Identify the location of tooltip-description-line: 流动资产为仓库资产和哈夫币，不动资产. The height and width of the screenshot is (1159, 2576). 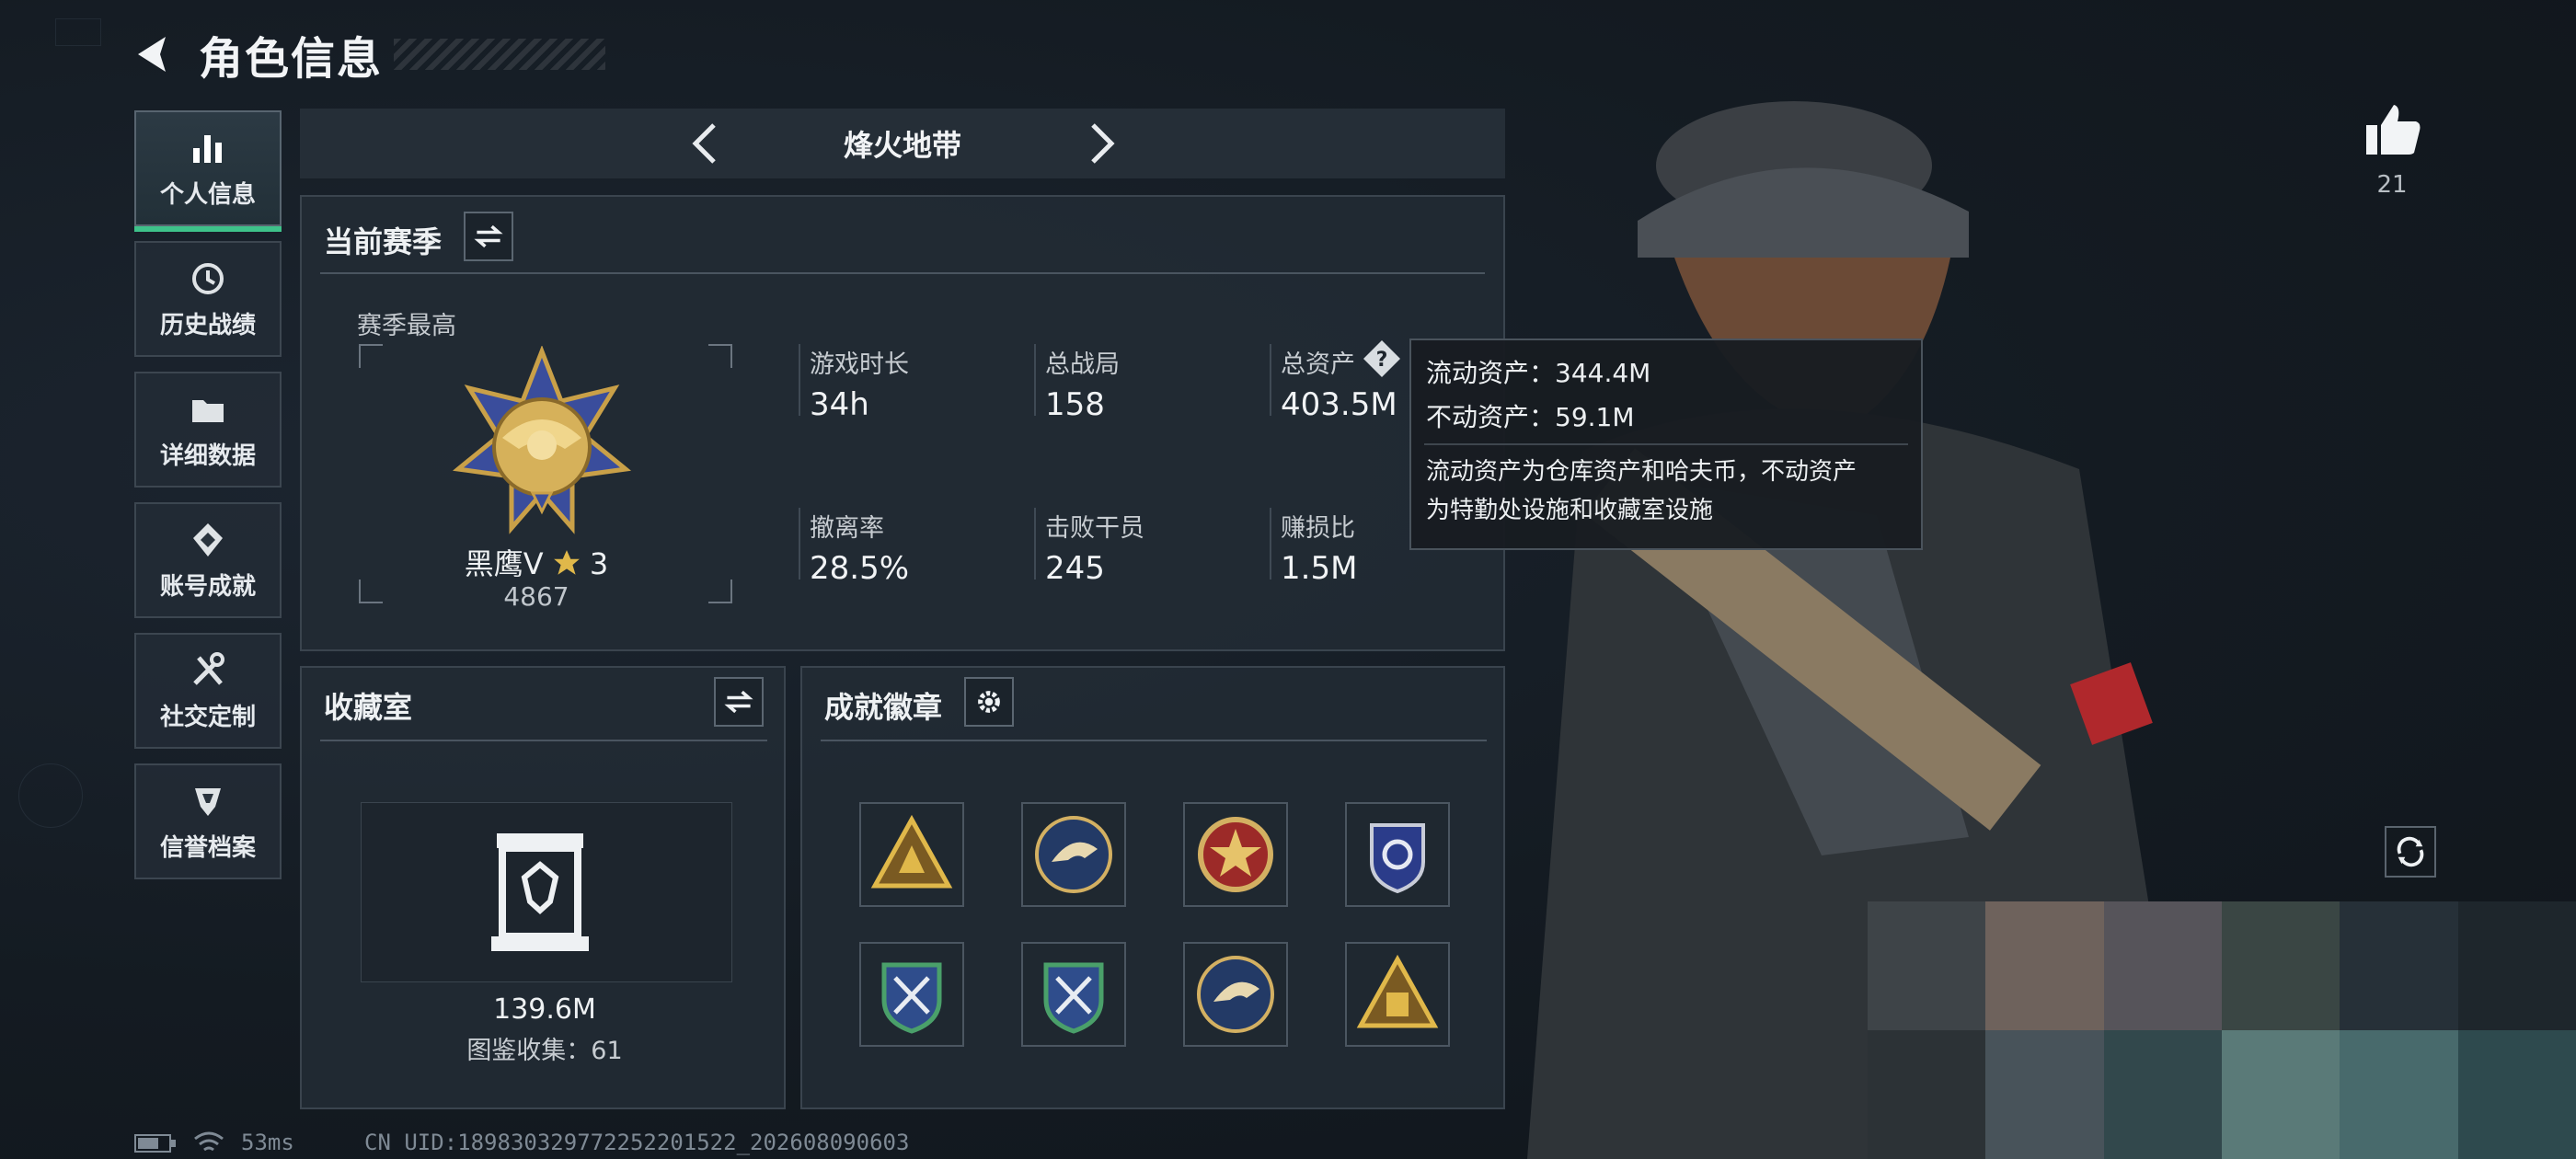
(1641, 472).